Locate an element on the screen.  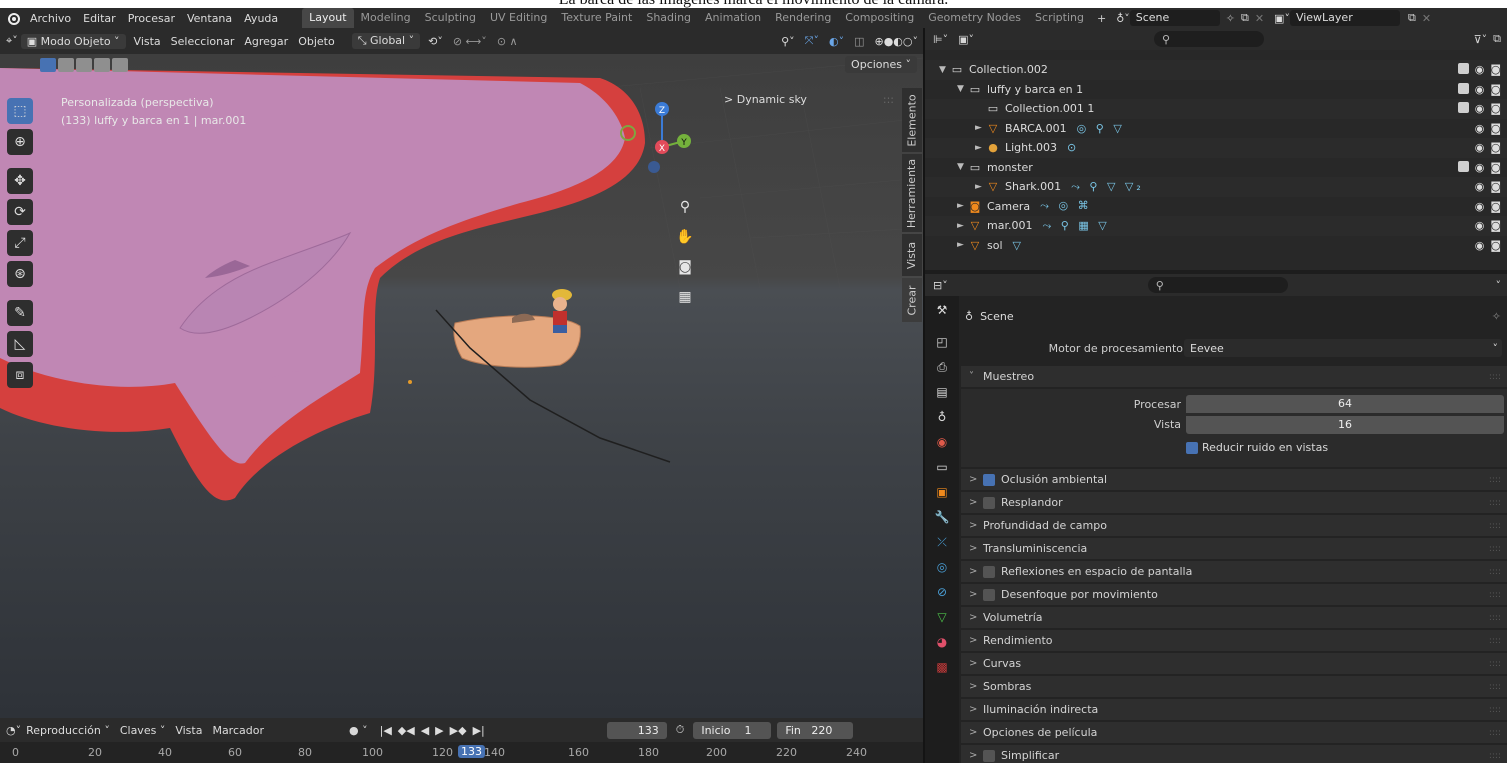
scene-selector: ♁˅ Scene is located at coordinates (1168, 18).